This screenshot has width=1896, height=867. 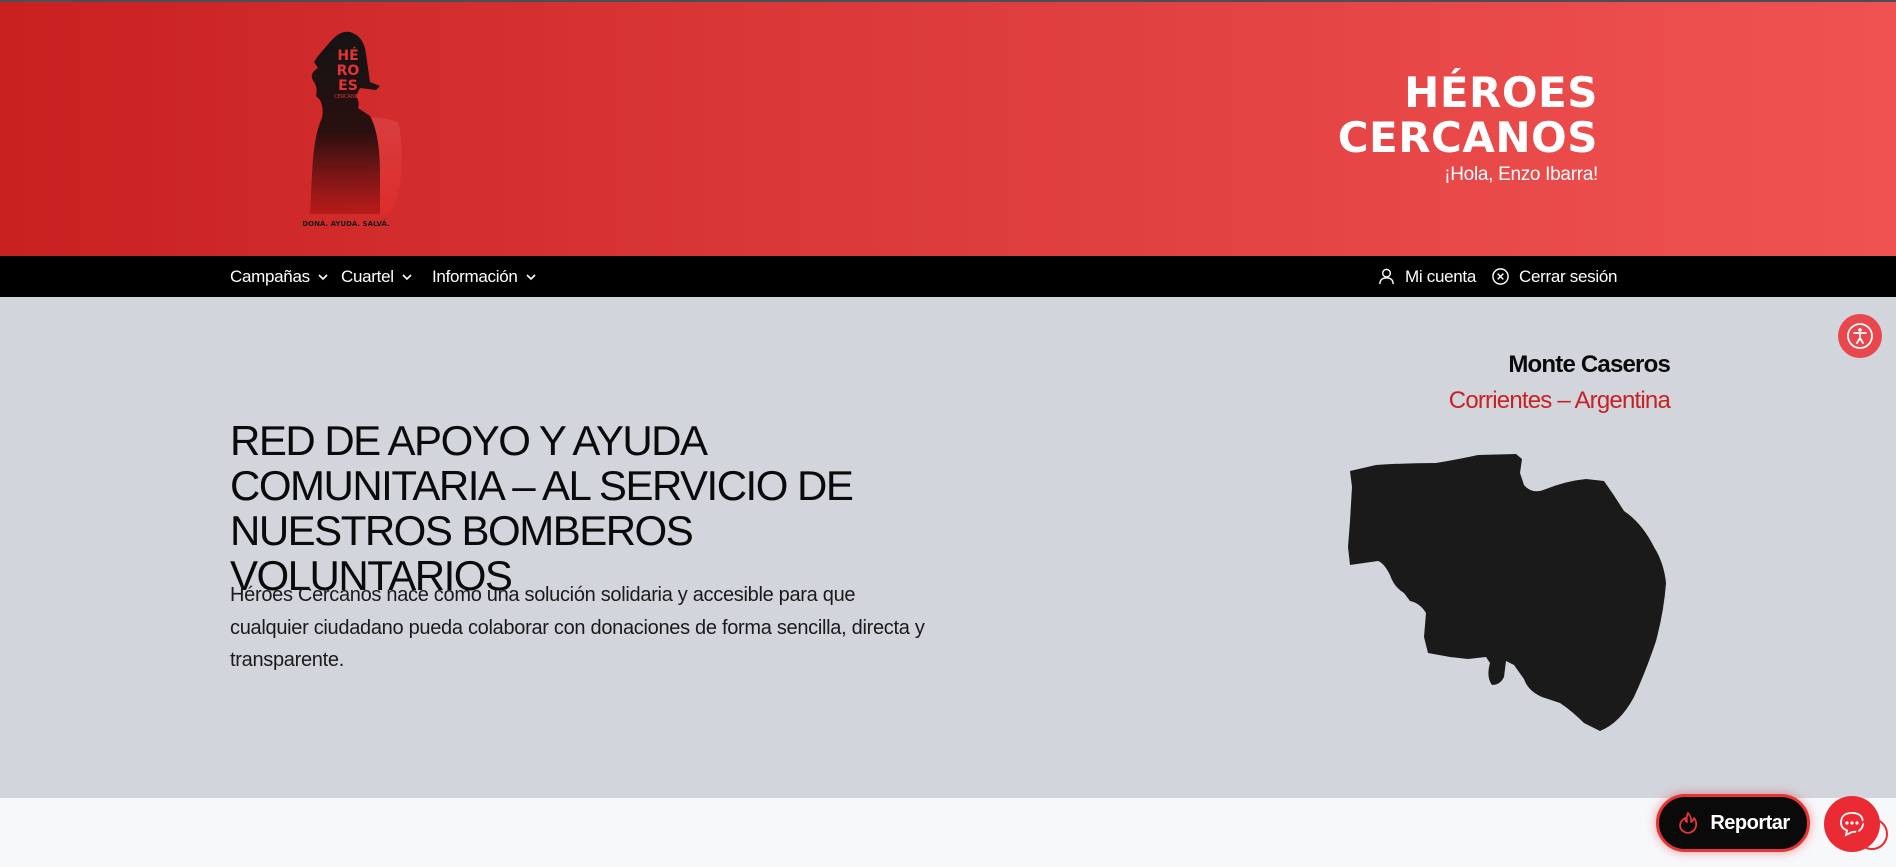 What do you see at coordinates (1468, 115) in the screenshot?
I see `brand-title: HÉROES CERCANOS` at bounding box center [1468, 115].